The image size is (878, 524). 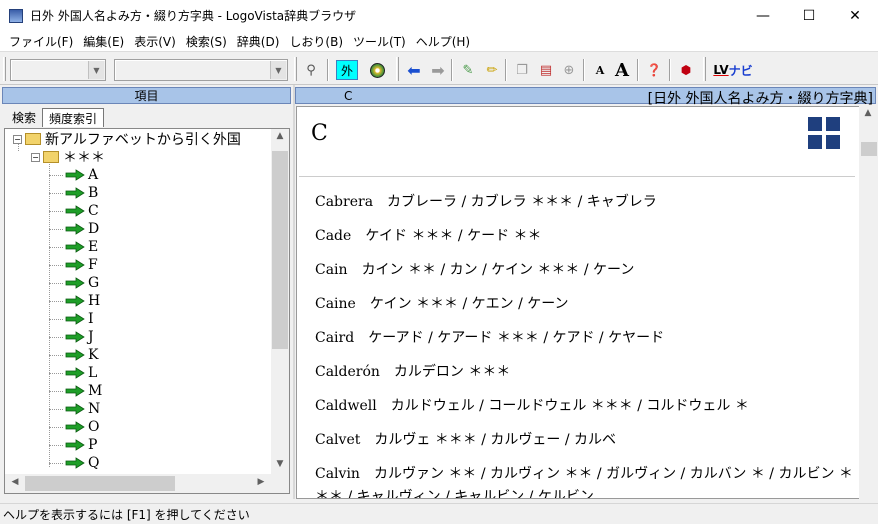 What do you see at coordinates (82, 283) in the screenshot?
I see `tree-letter-node: G` at bounding box center [82, 283].